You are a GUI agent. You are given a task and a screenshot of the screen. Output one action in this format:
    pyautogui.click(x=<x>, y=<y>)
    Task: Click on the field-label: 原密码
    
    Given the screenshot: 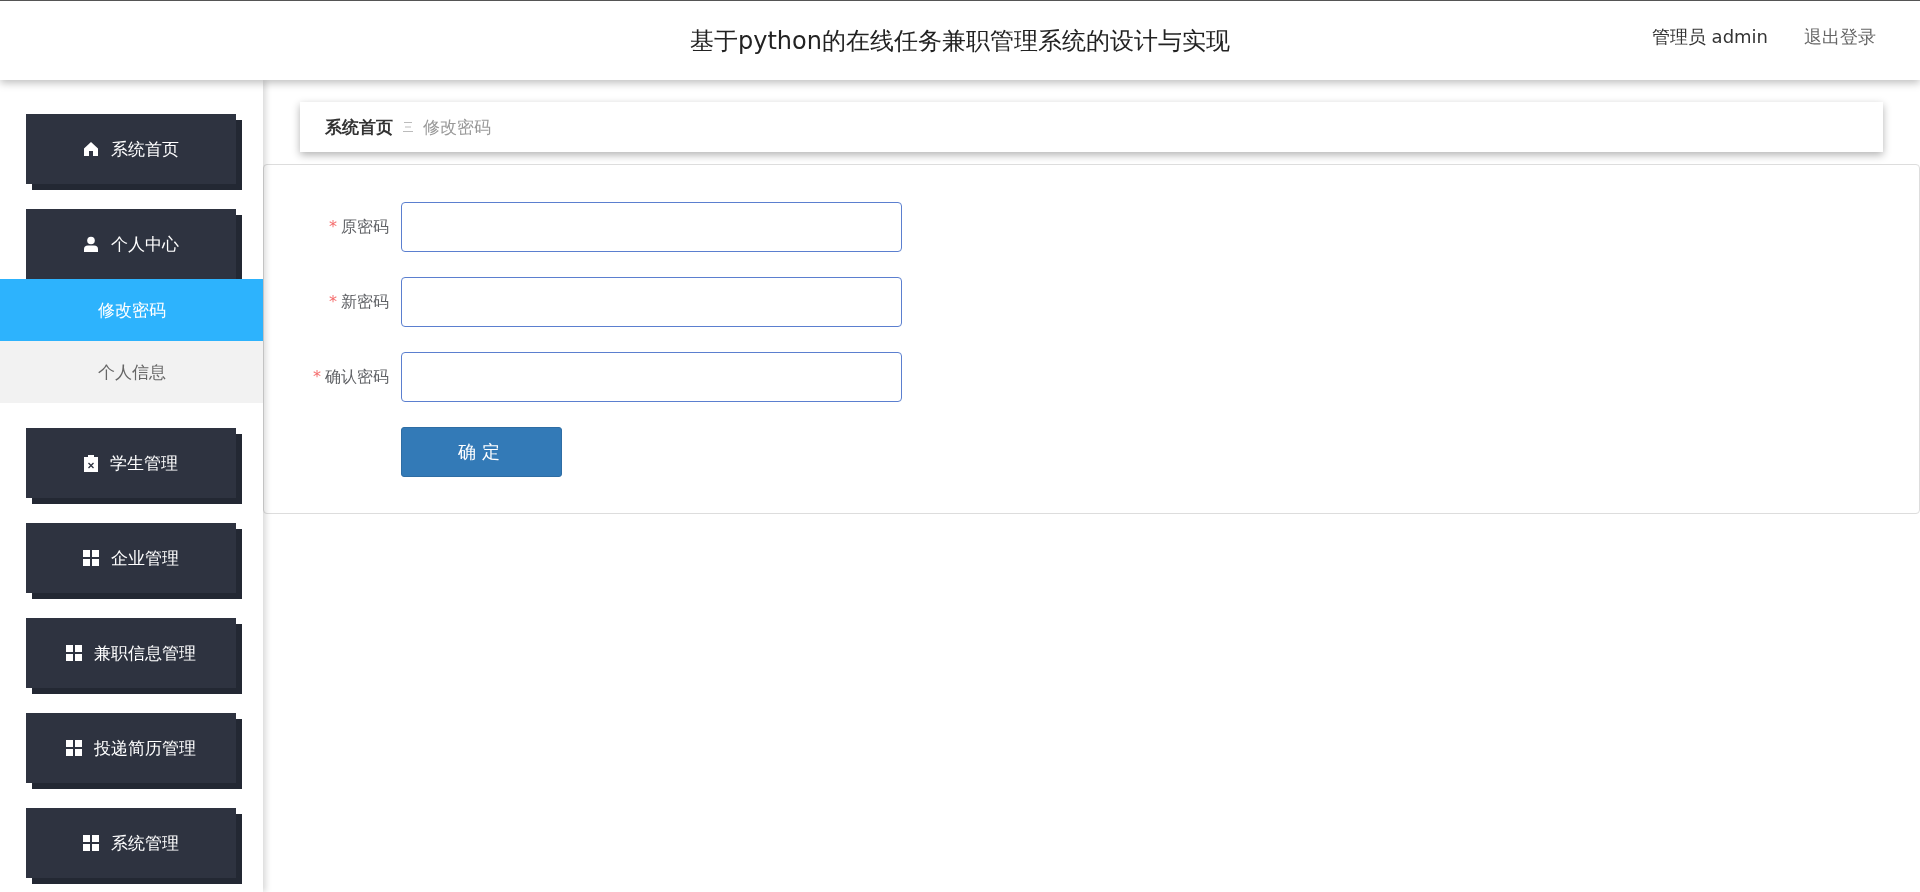 What is the action you would take?
    pyautogui.click(x=365, y=226)
    